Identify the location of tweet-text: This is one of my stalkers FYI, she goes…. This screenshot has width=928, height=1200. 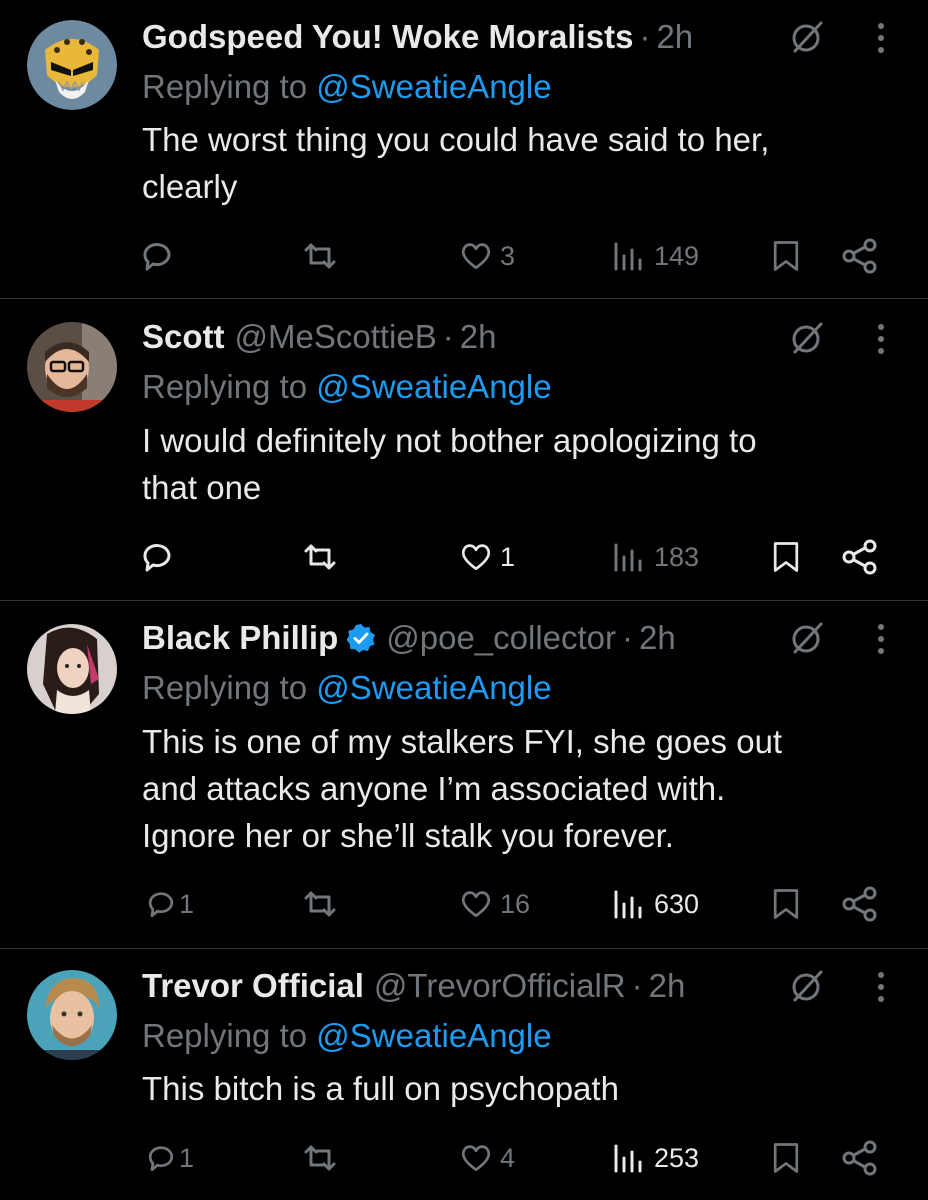
(512, 788).